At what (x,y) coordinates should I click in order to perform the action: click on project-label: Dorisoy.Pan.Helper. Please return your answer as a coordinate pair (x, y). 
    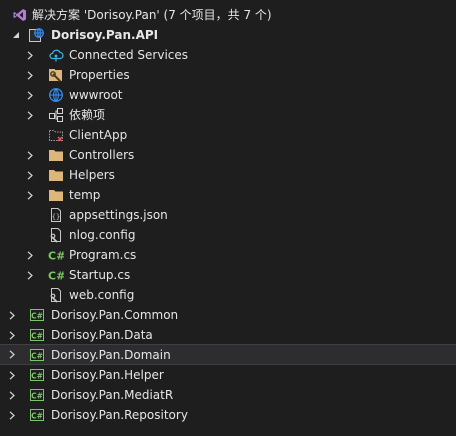
    Looking at the image, I should click on (107, 375).